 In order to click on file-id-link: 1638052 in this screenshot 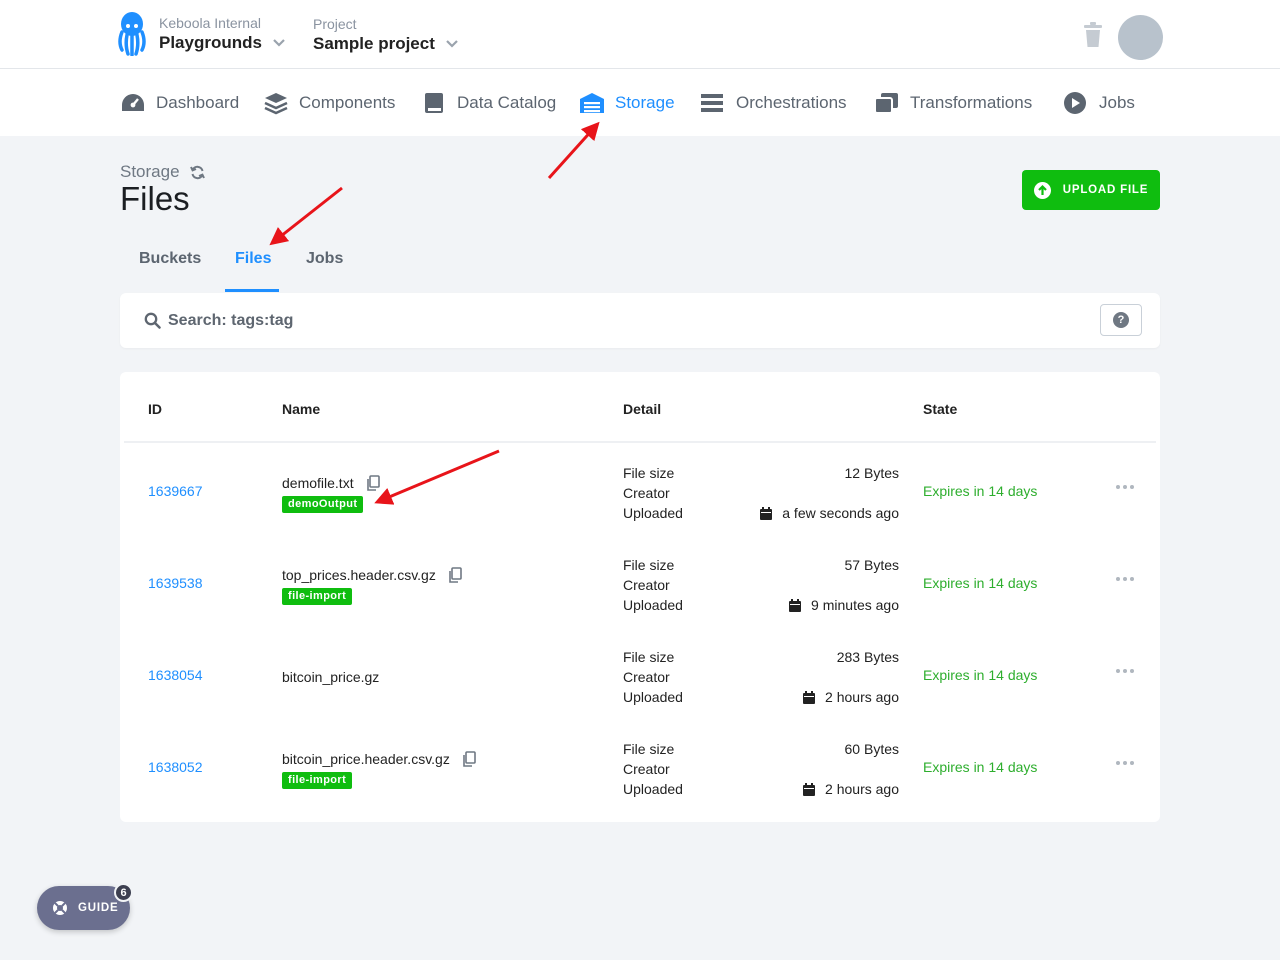, I will do `click(175, 767)`.